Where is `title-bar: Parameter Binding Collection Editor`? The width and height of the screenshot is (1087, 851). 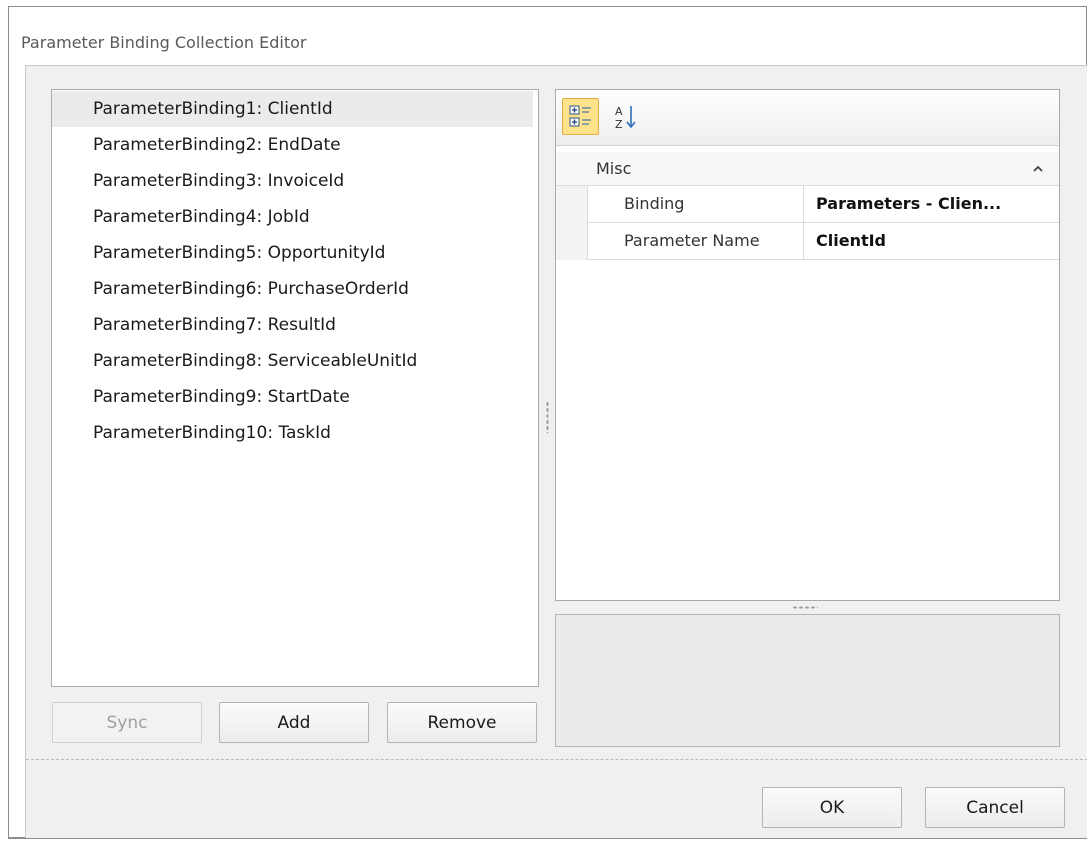
title-bar: Parameter Binding Collection Editor is located at coordinates (547, 36).